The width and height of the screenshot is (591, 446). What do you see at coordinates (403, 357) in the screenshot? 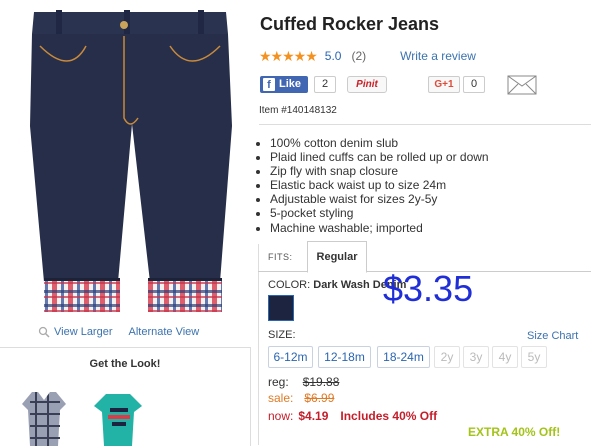
I see `size-option-18-24m: 18-24m` at bounding box center [403, 357].